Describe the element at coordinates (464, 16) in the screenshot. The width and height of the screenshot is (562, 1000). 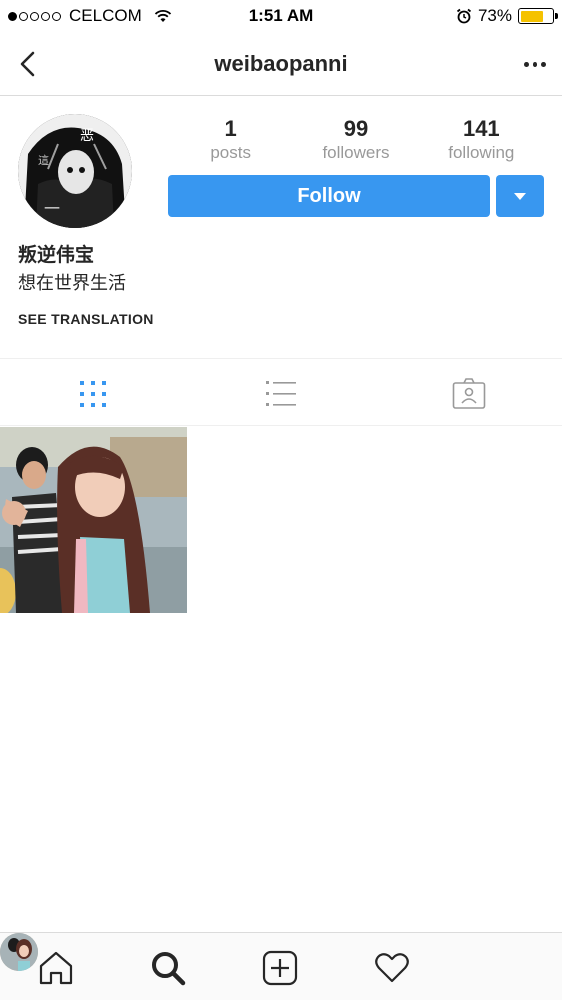
I see `alarm-icon` at that location.